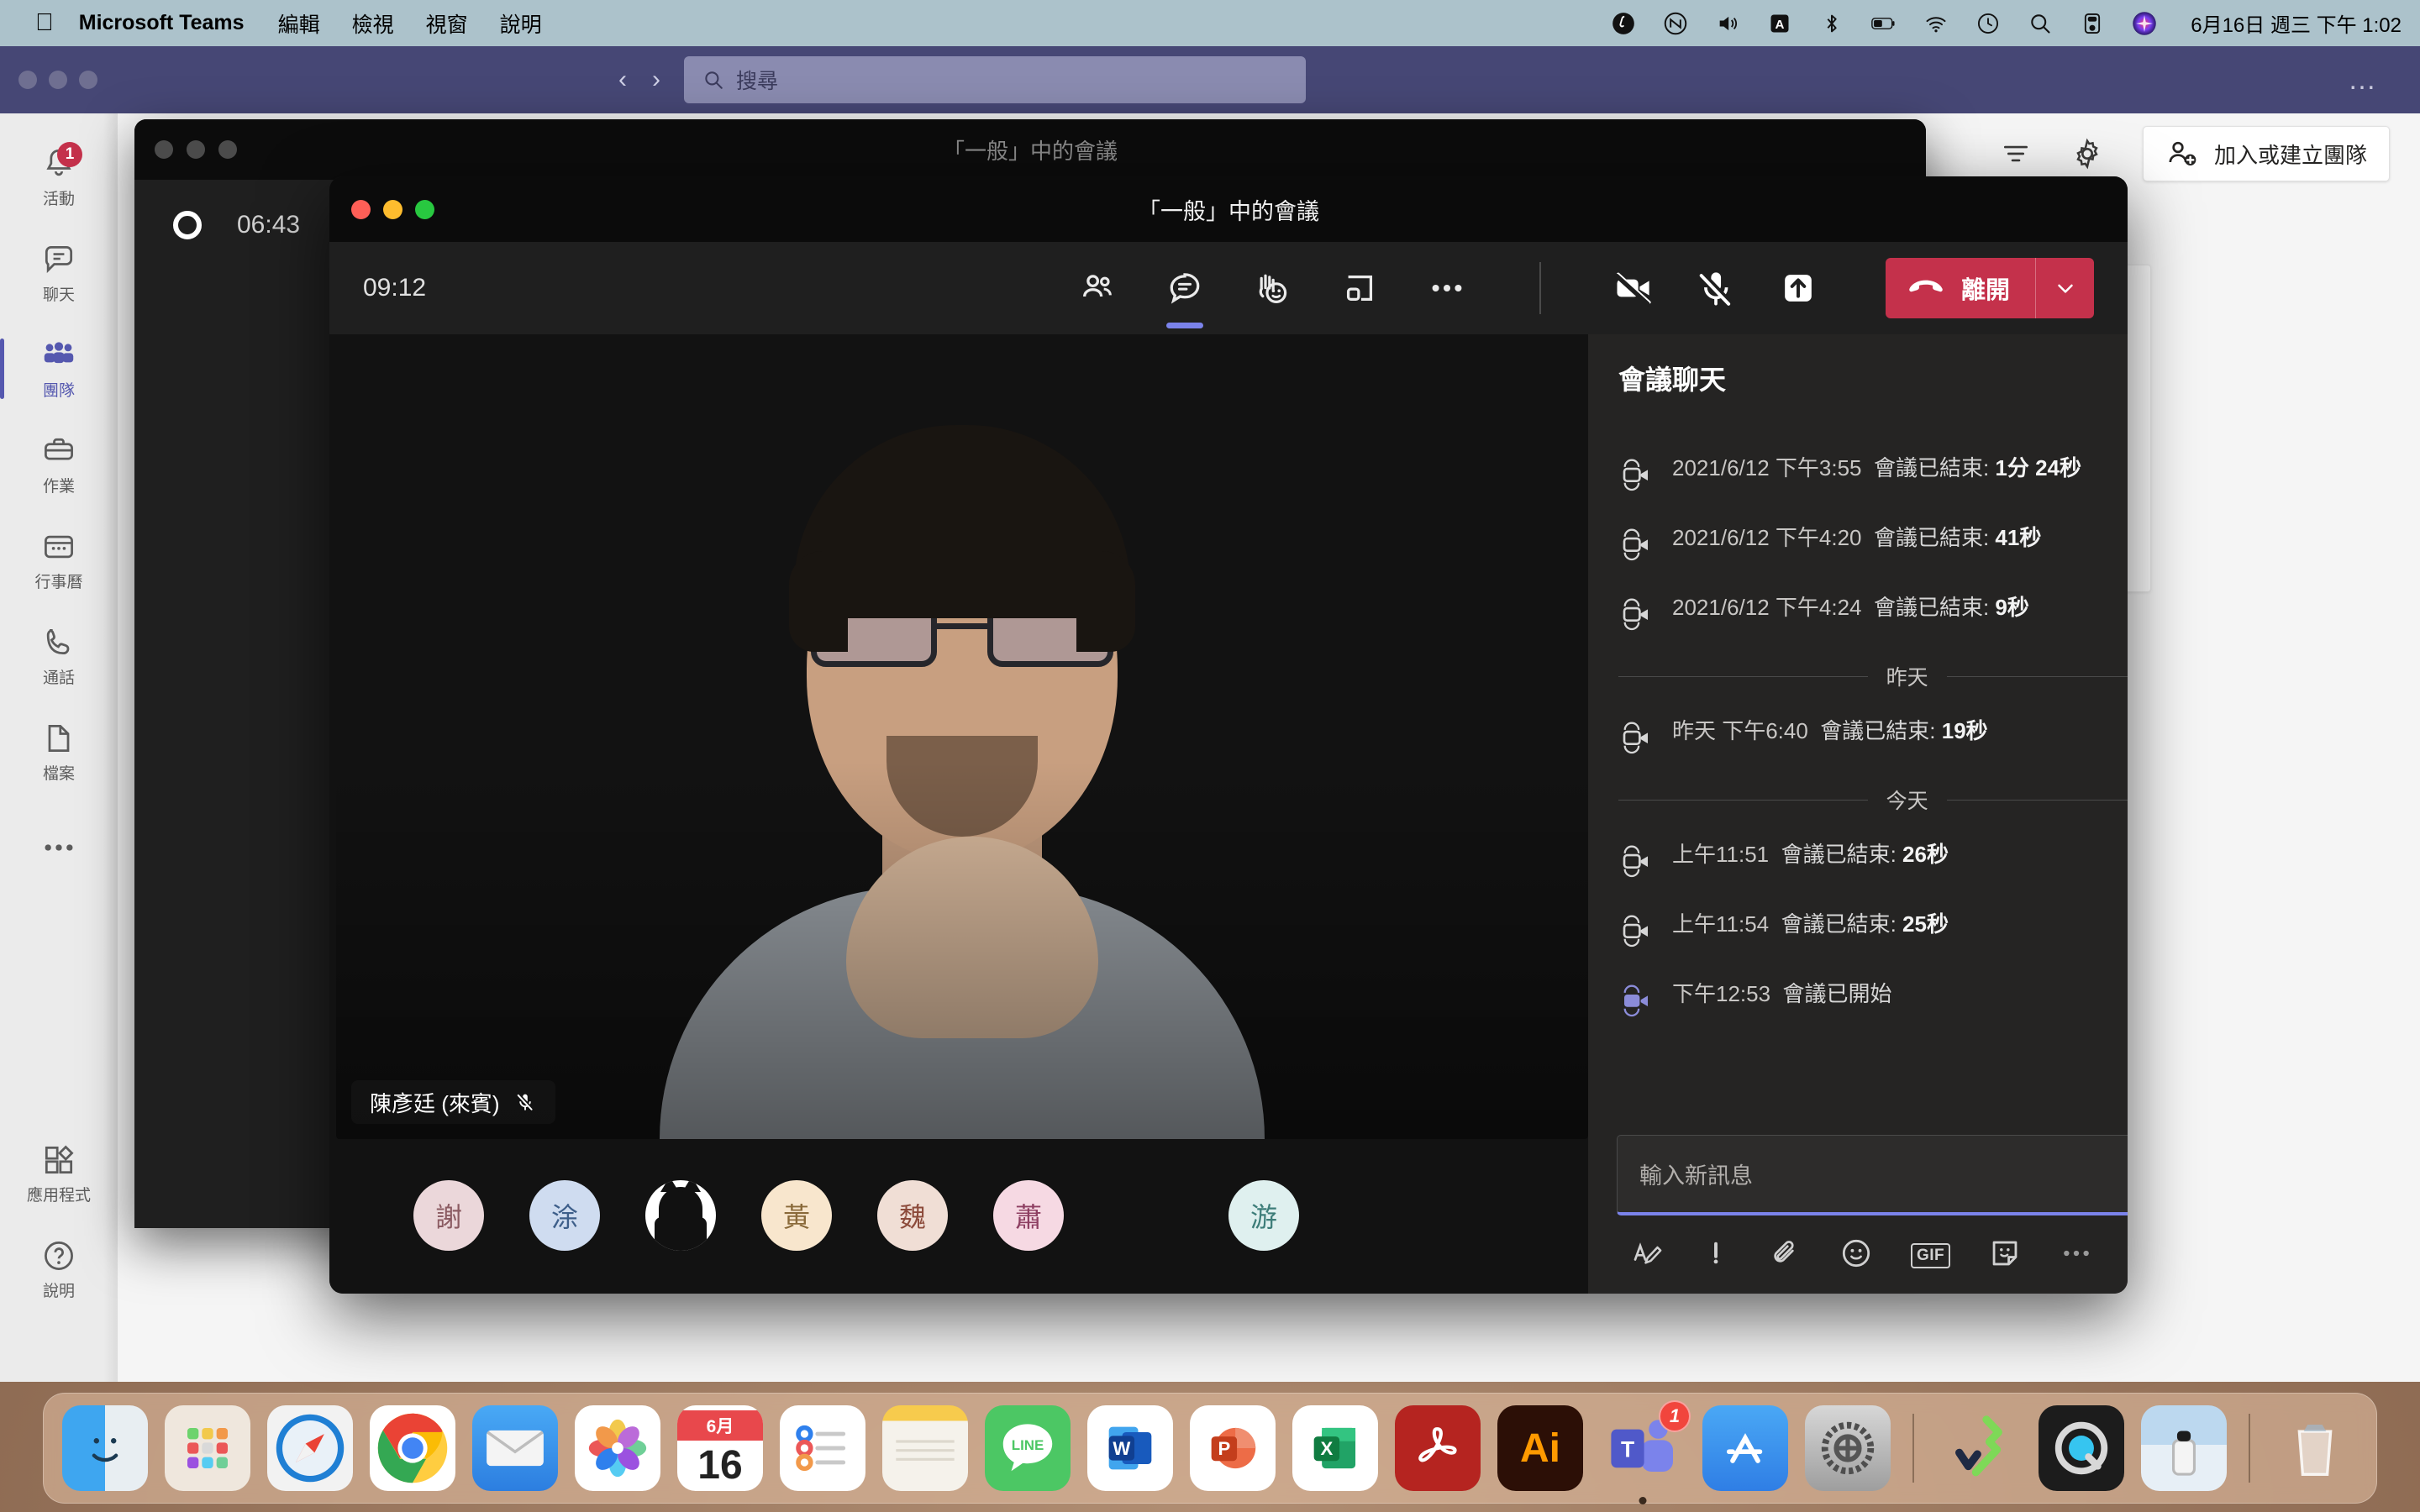  I want to click on roster-avatar: 游, so click(1263, 1215).